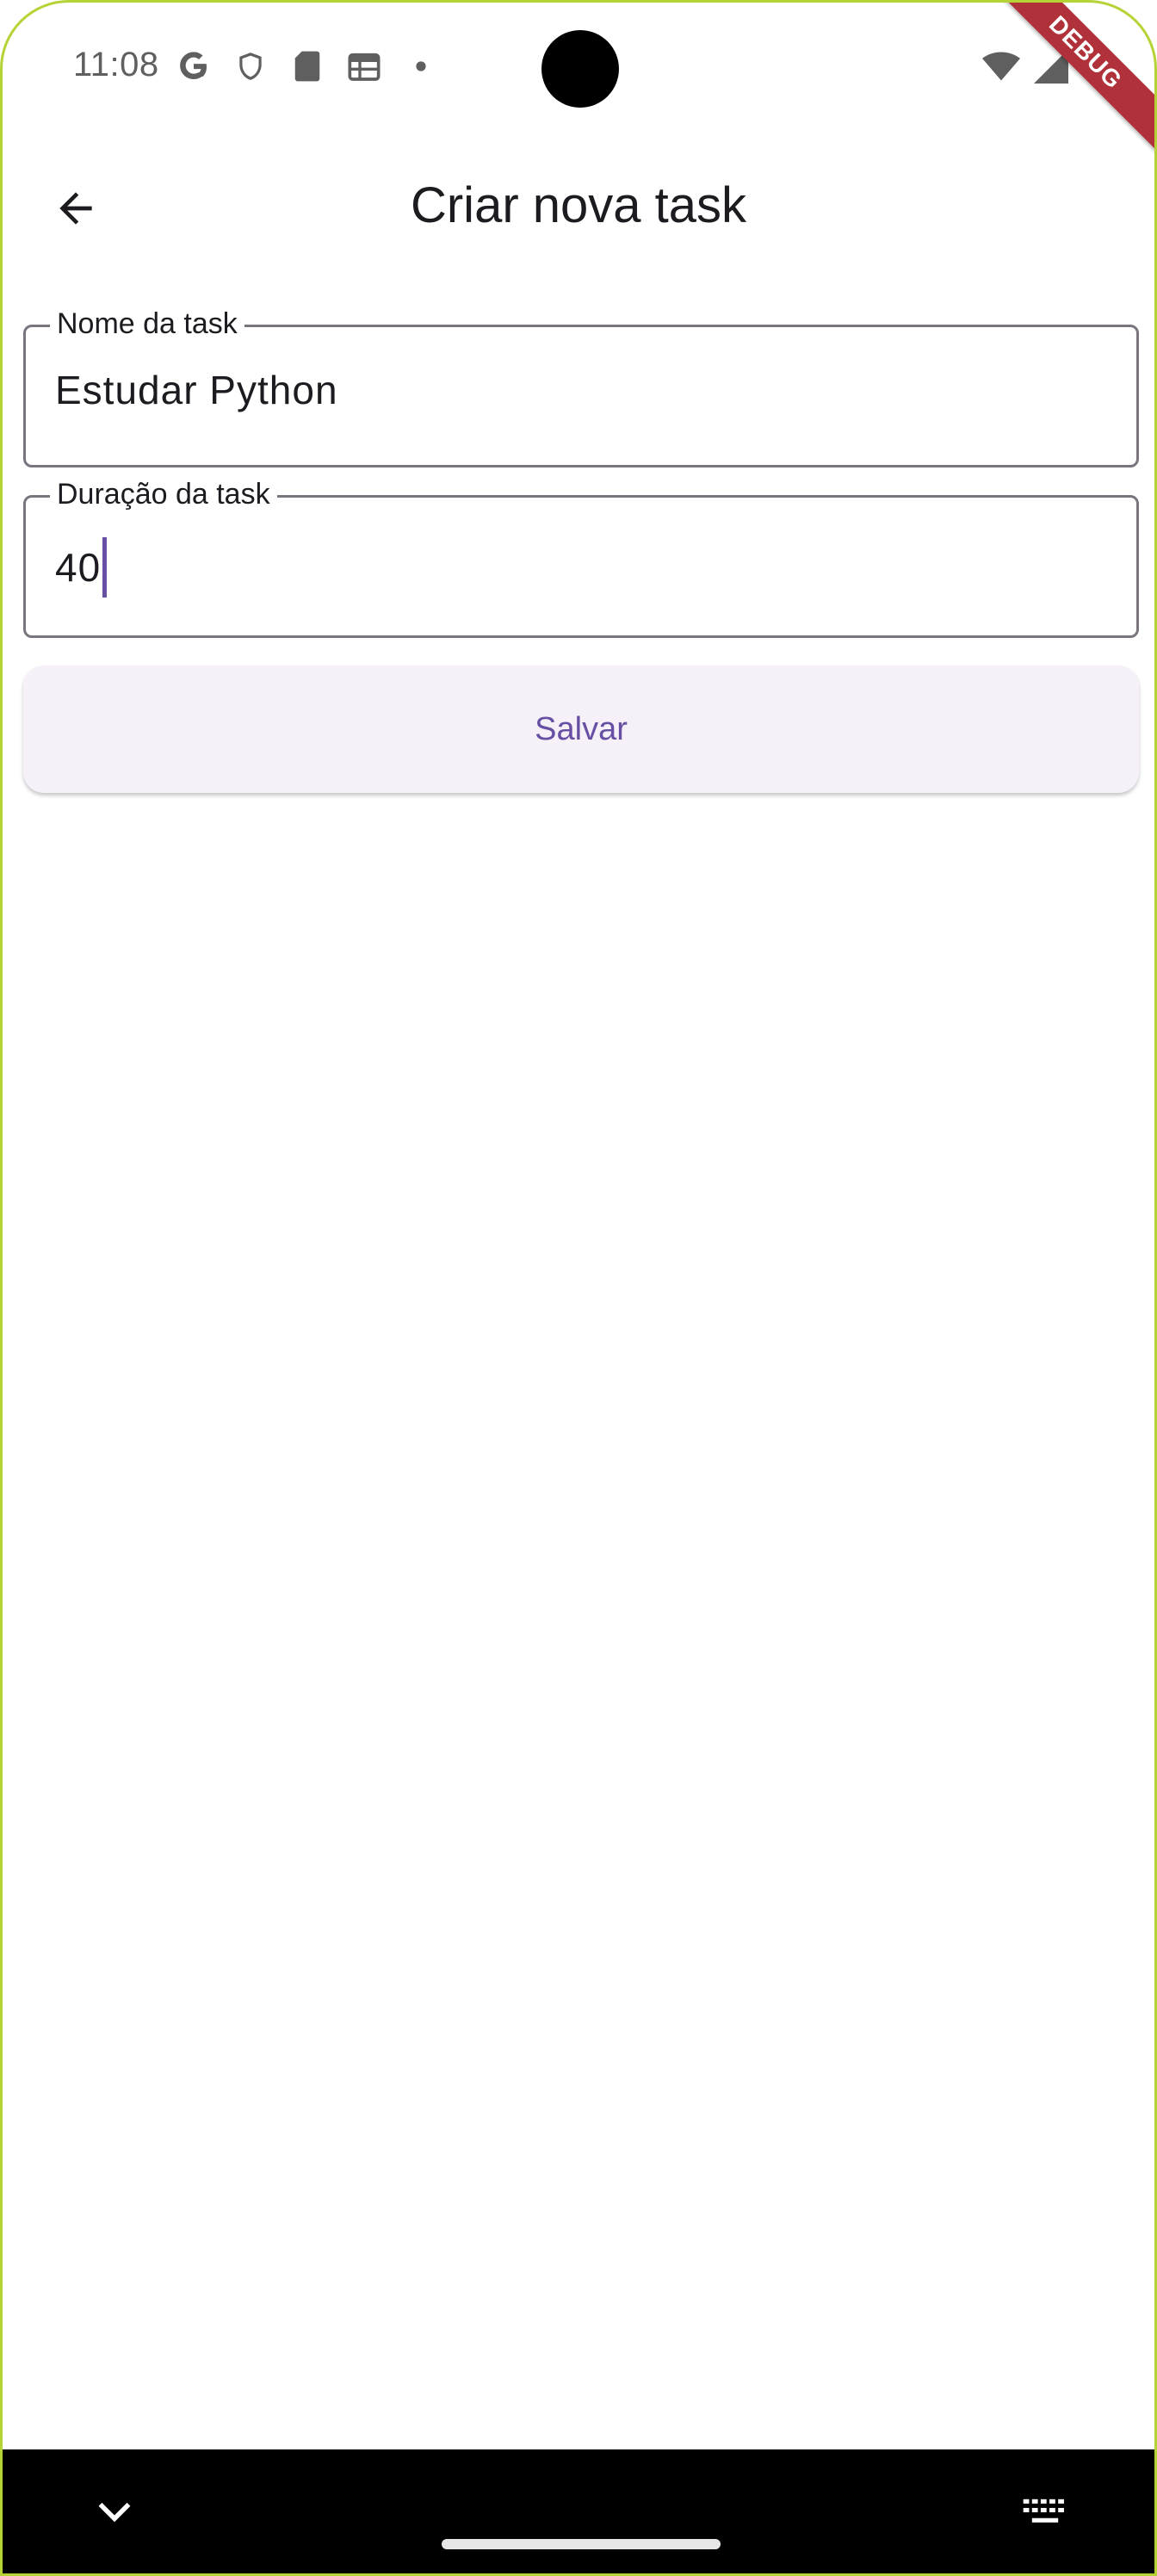 The width and height of the screenshot is (1157, 2576). Describe the element at coordinates (105, 567) in the screenshot. I see `text-caret` at that location.